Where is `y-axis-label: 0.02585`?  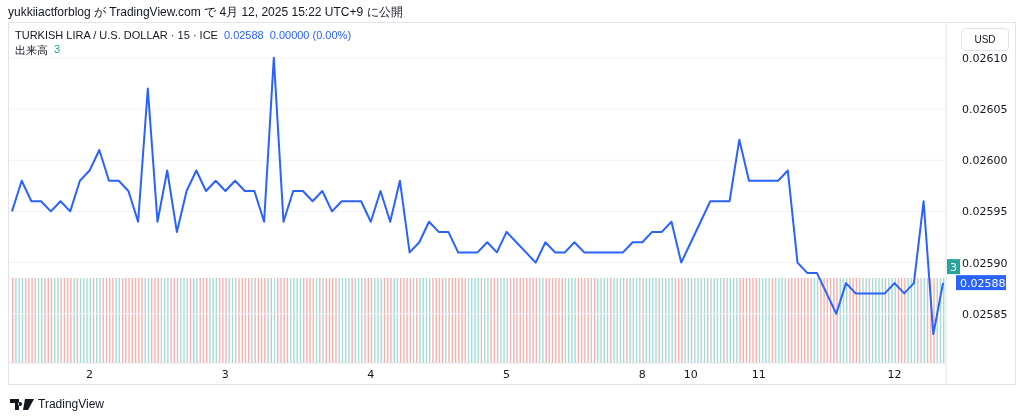
y-axis-label: 0.02585 is located at coordinates (985, 314).